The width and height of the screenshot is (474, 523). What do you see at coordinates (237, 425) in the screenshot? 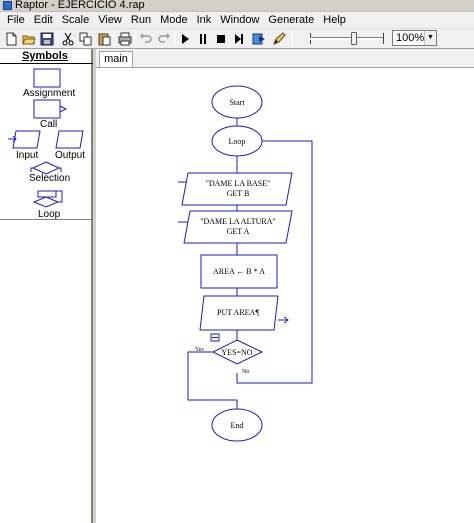
I see `end-label: End` at bounding box center [237, 425].